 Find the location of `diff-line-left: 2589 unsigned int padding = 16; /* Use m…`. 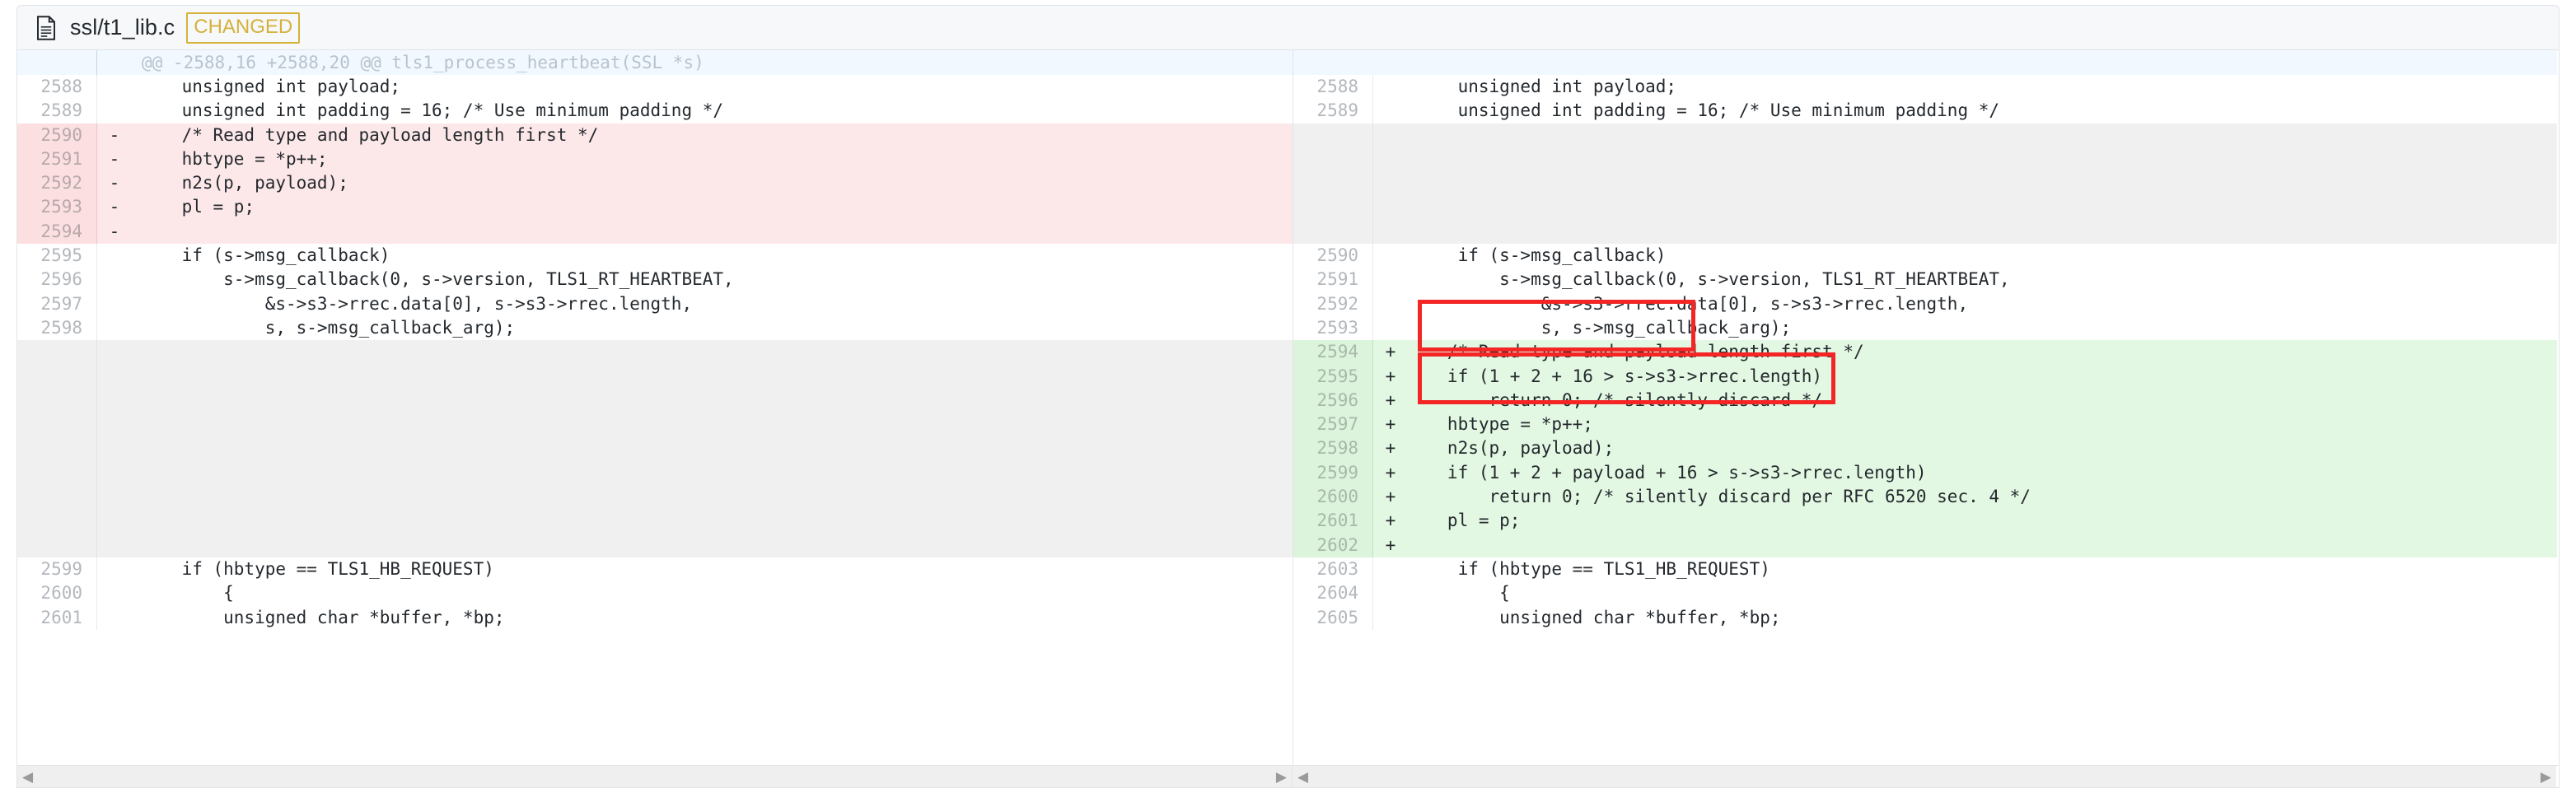

diff-line-left: 2589 unsigned int padding = 16; /* Use m… is located at coordinates (655, 111).